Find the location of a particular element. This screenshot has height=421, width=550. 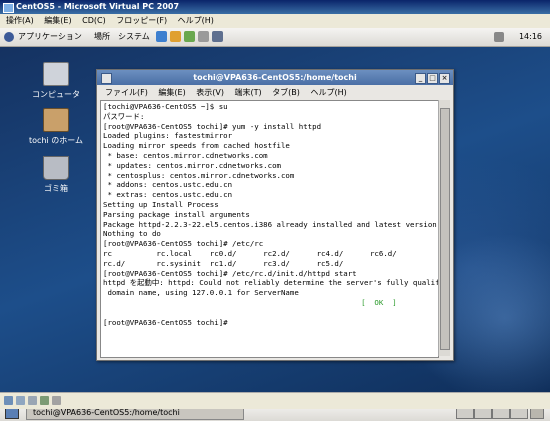

document-launcher-icon is located at coordinates (217, 36).